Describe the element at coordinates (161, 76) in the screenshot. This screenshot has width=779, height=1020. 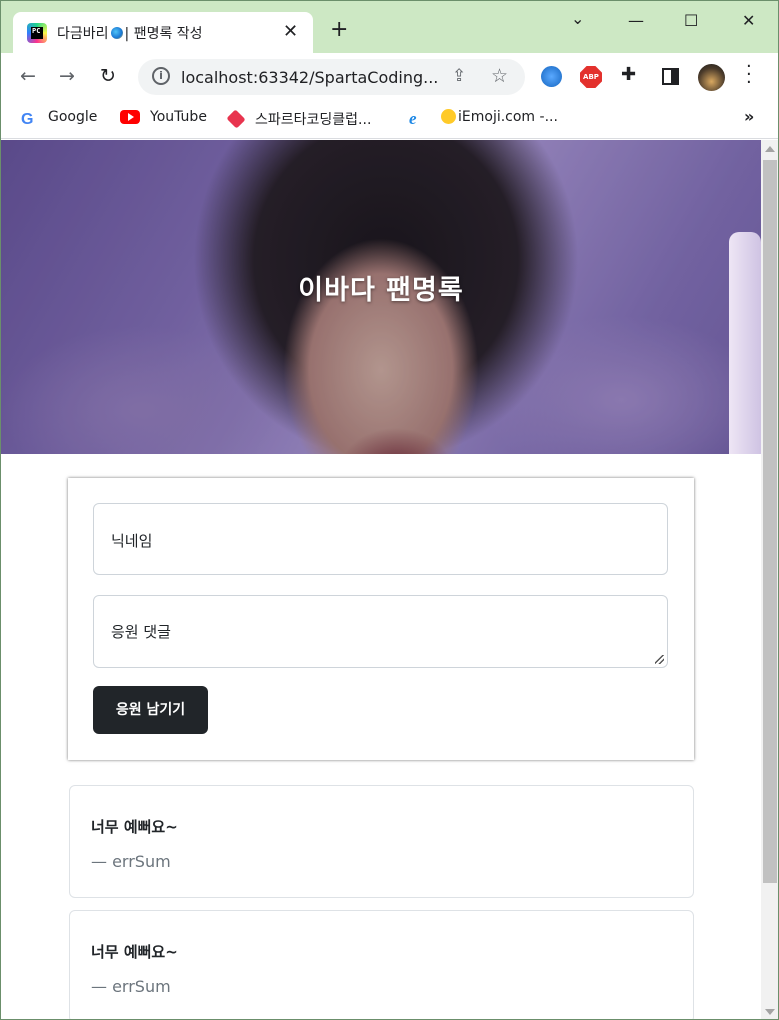
I see `site-info-icon: i` at that location.